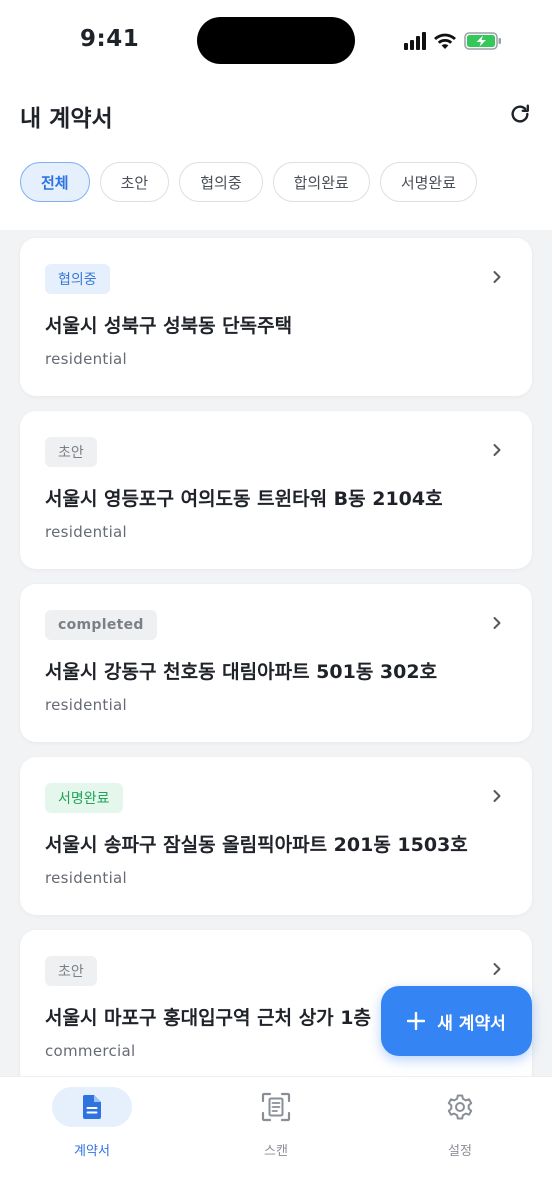 This screenshot has width=552, height=1201. I want to click on filter-chip-negotiating: 협의중, so click(221, 182).